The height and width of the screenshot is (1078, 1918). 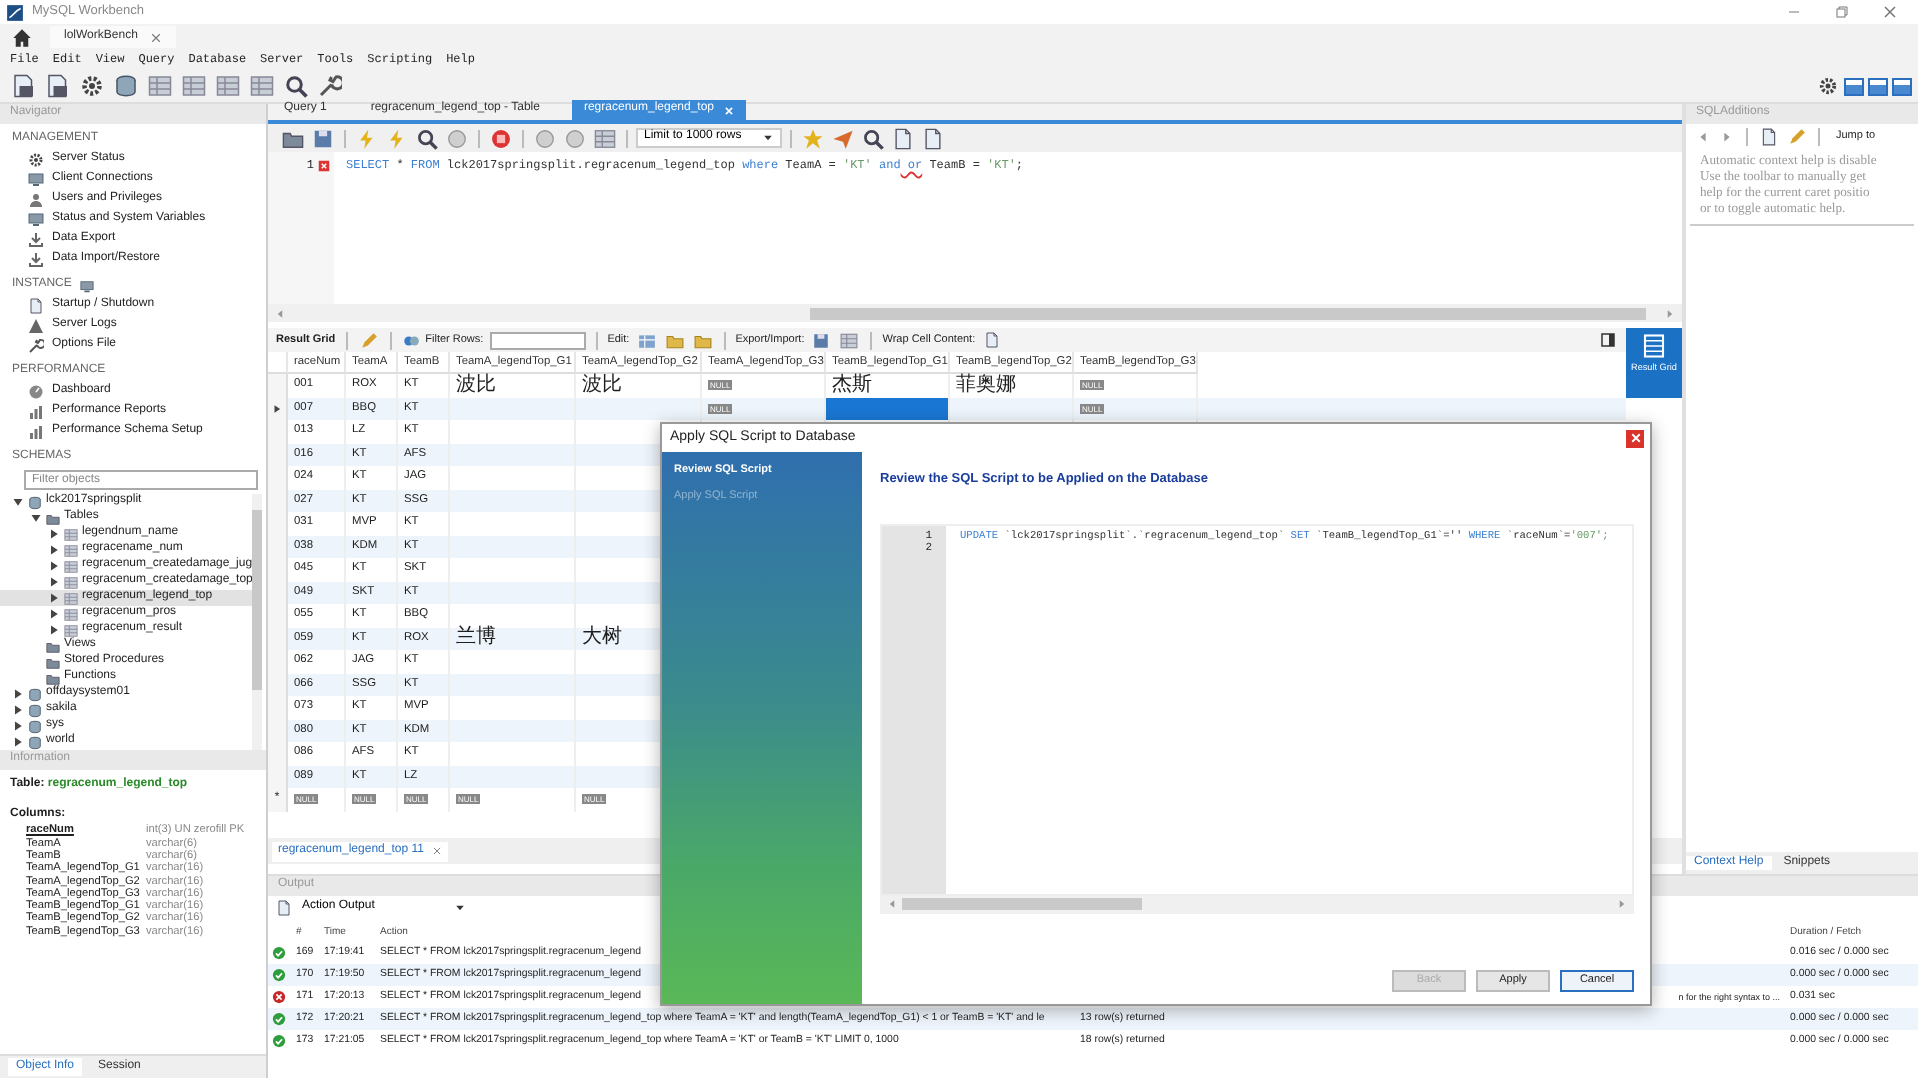 I want to click on active-cell, so click(x=888, y=408).